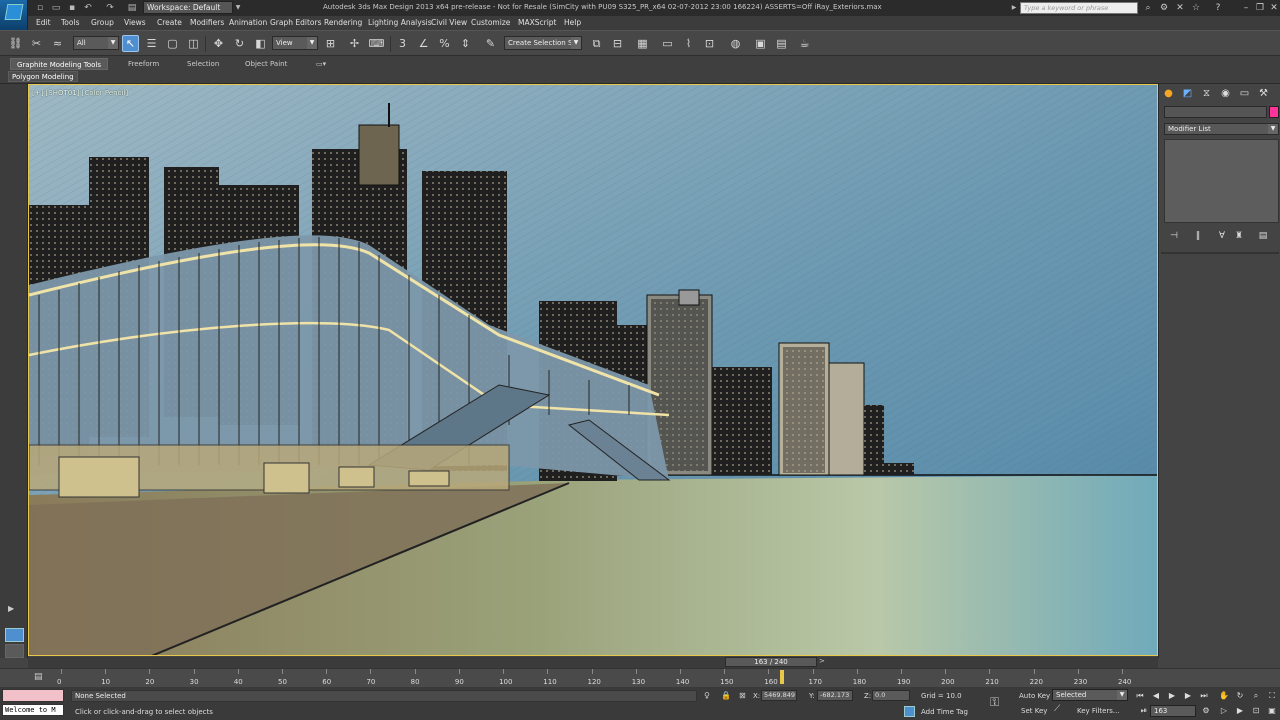 The image size is (1280, 720). What do you see at coordinates (238, 8) in the screenshot?
I see `workspace-arrow-icon: ▼` at bounding box center [238, 8].